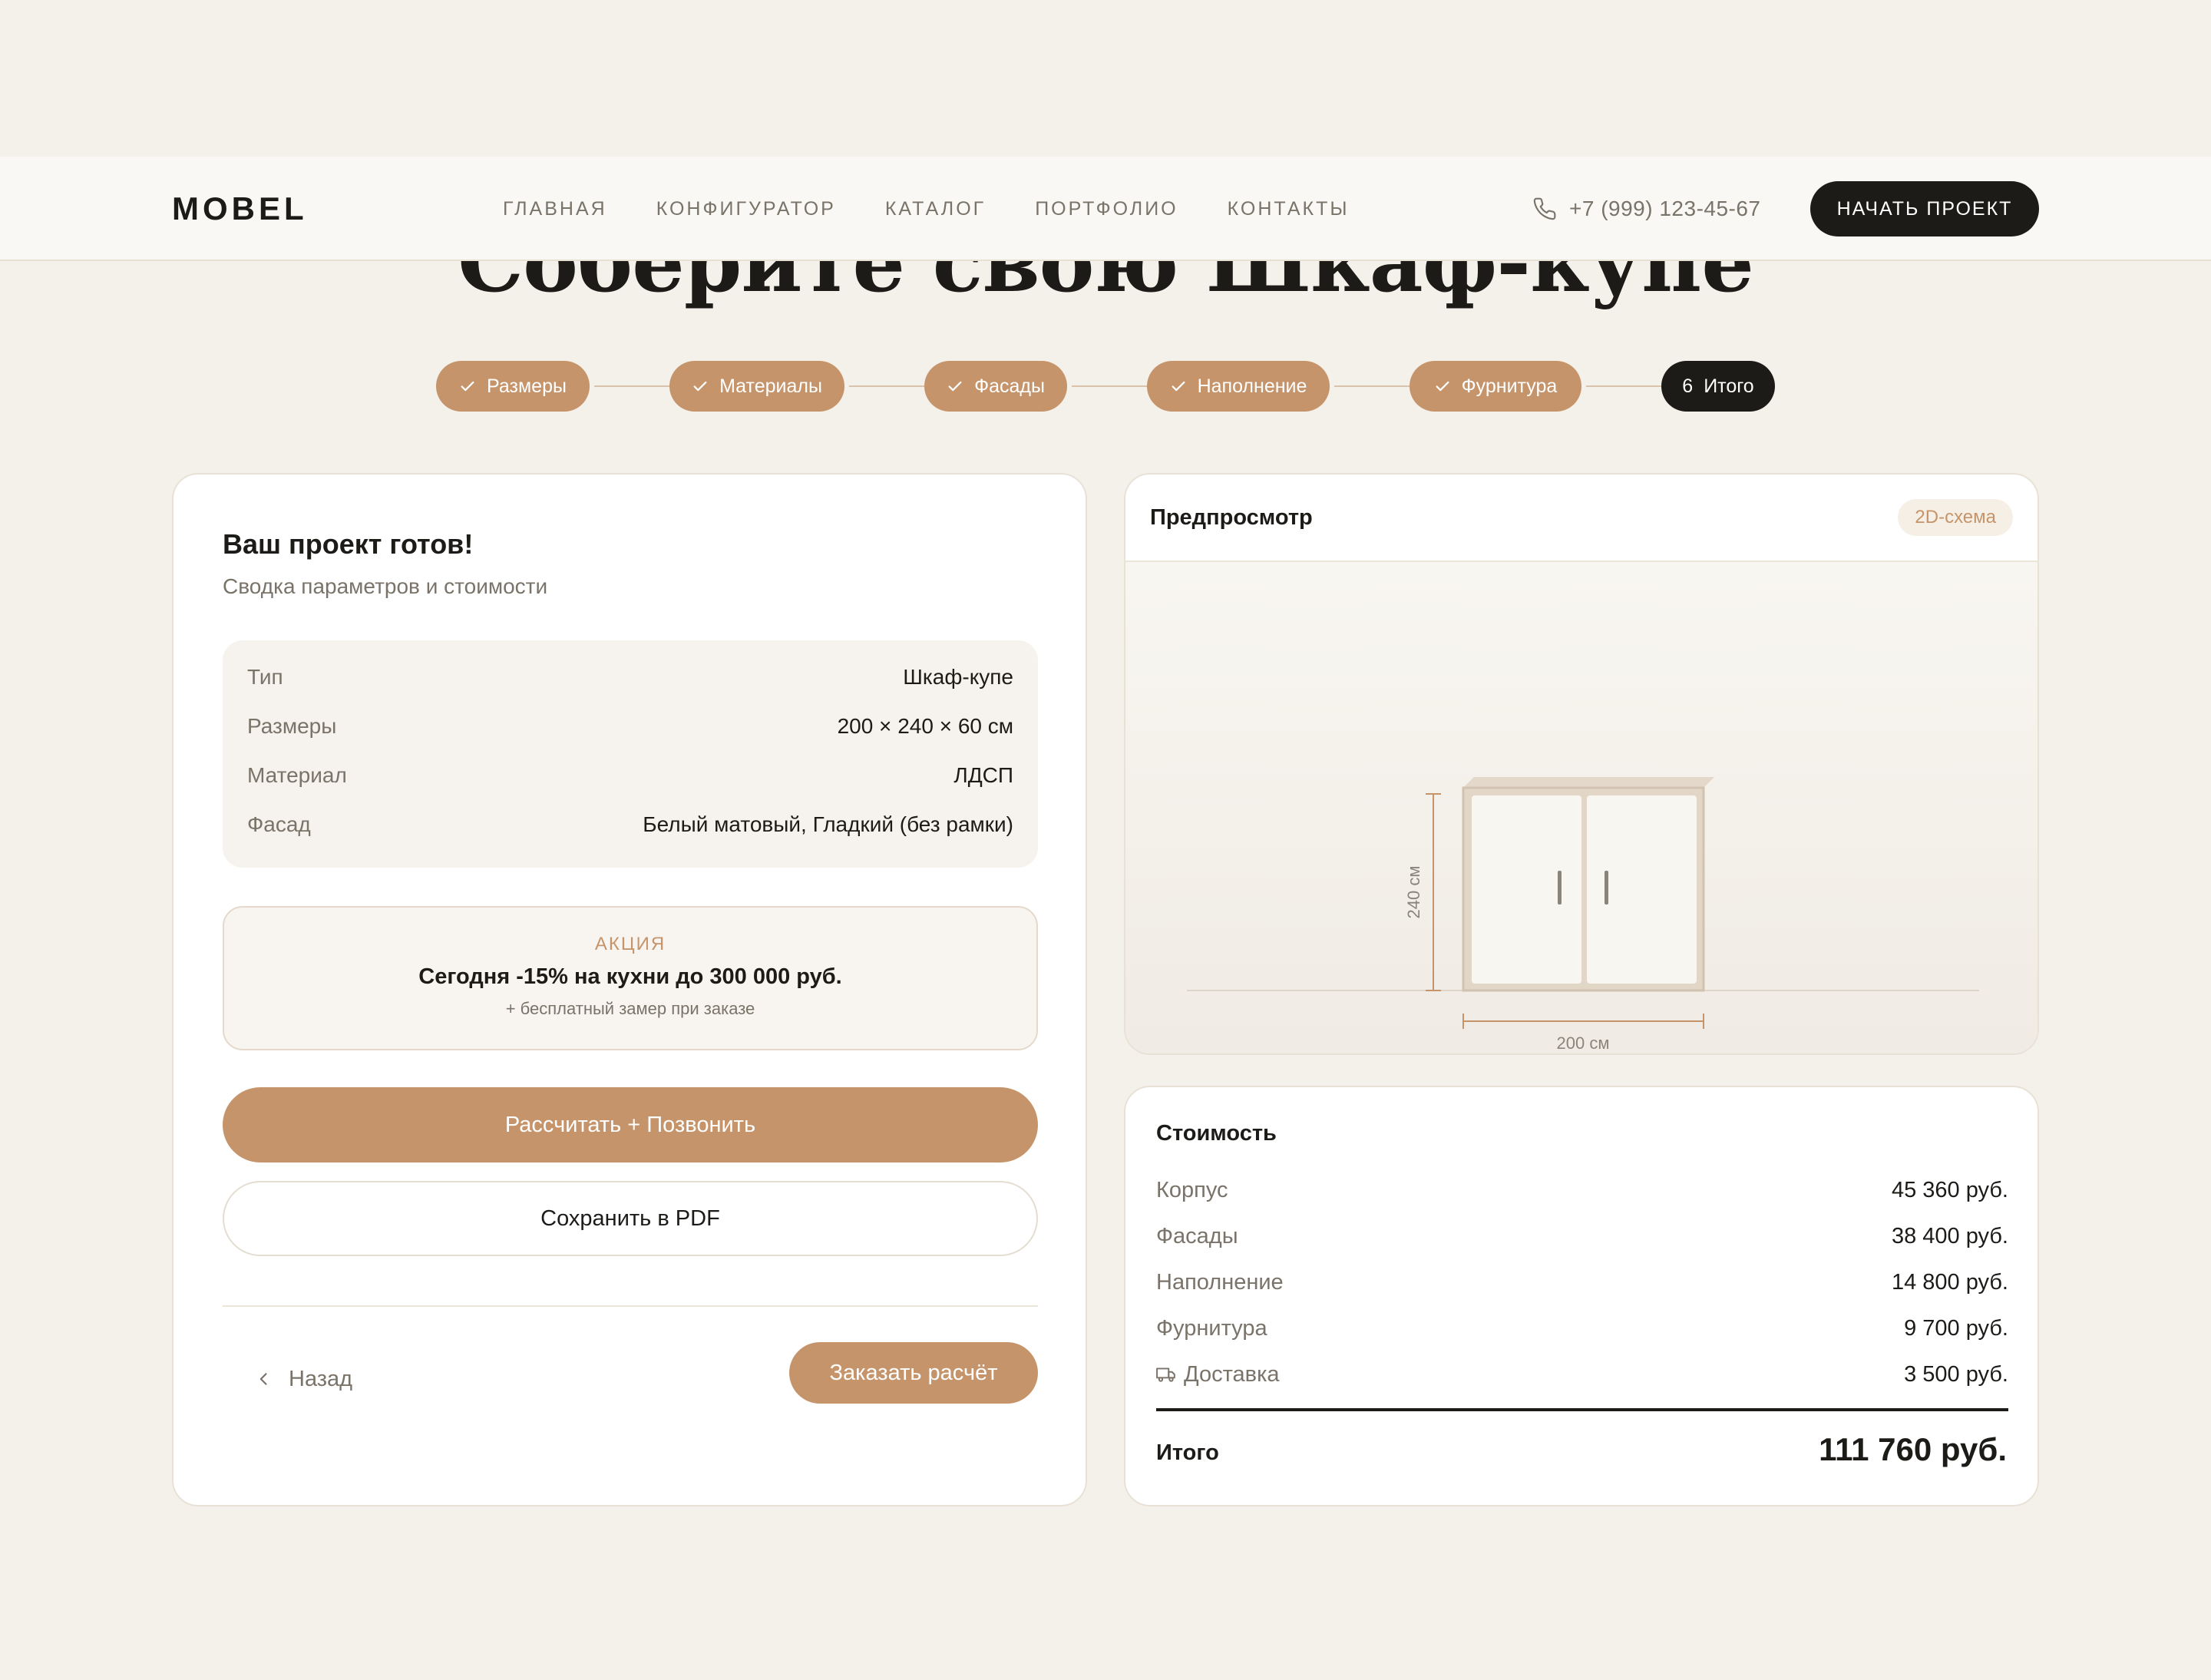  What do you see at coordinates (1232, 1374) in the screenshot?
I see `cost-key: Доставка` at bounding box center [1232, 1374].